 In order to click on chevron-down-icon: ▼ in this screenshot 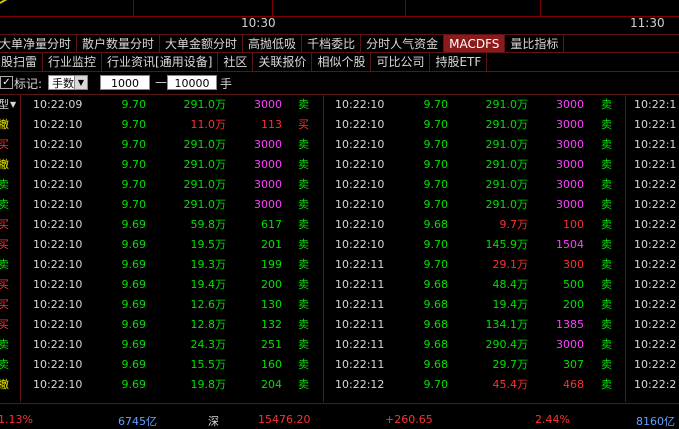, I will do `click(80, 82)`.